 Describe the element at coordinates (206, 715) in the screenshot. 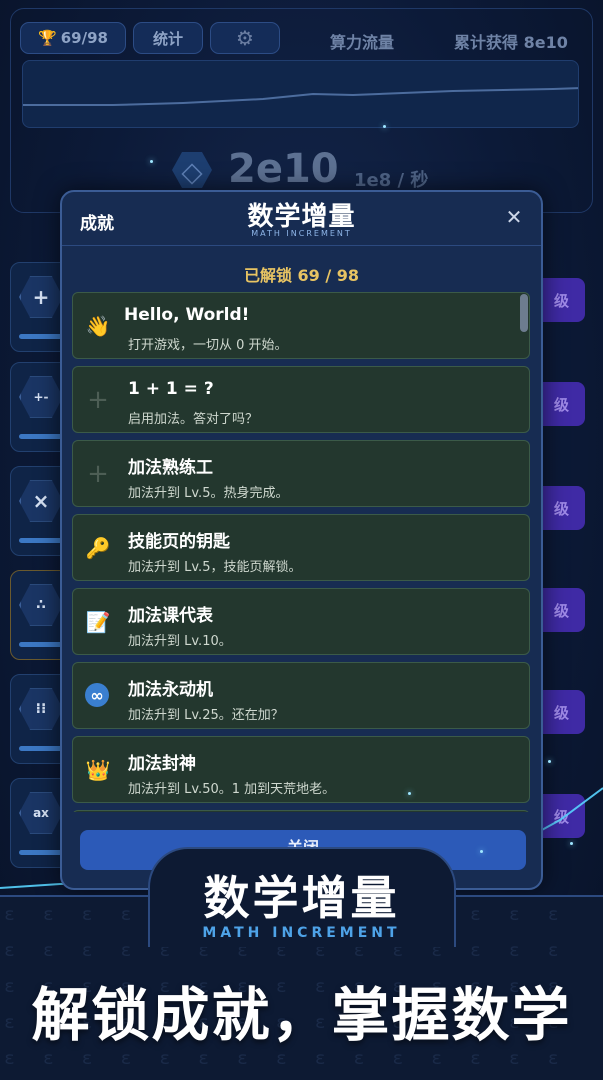

I see `achievement-desc: 加法升到 Lv.25。还在加？` at that location.